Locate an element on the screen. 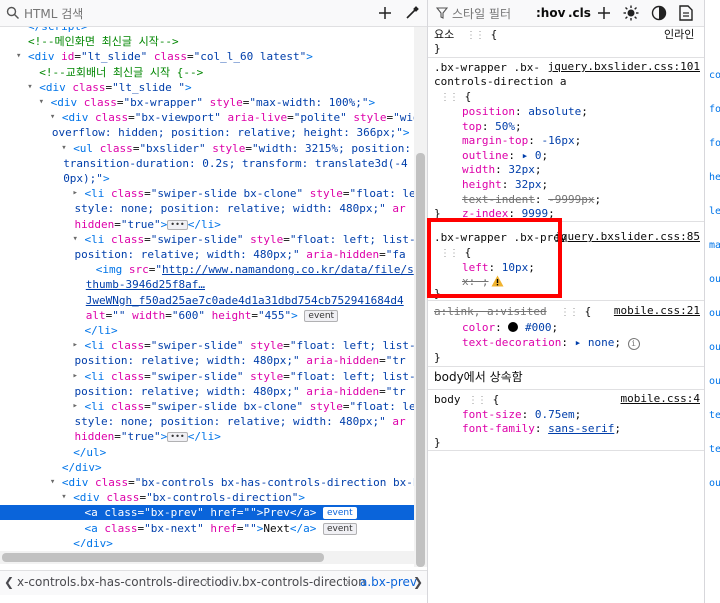 The width and height of the screenshot is (720, 603). add-node-button is located at coordinates (385, 13).